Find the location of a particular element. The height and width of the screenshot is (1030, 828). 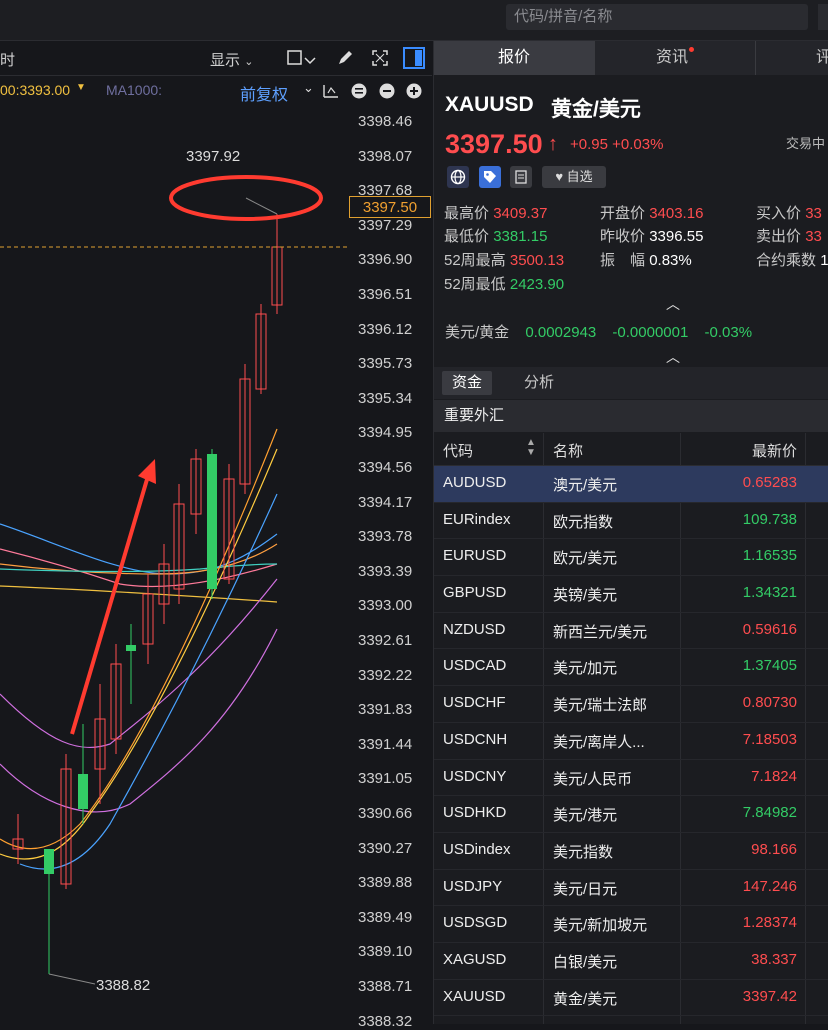

stat-value: 3403.16 is located at coordinates (676, 213).